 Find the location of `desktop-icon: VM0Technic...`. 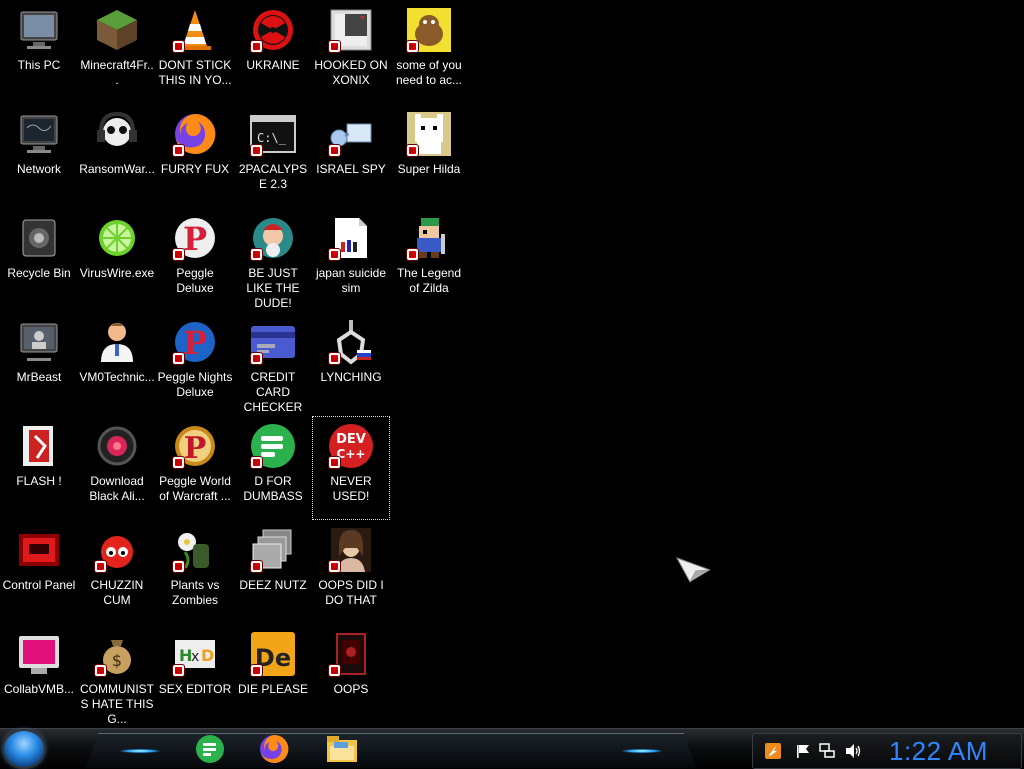

desktop-icon: VM0Technic... is located at coordinates (117, 364).